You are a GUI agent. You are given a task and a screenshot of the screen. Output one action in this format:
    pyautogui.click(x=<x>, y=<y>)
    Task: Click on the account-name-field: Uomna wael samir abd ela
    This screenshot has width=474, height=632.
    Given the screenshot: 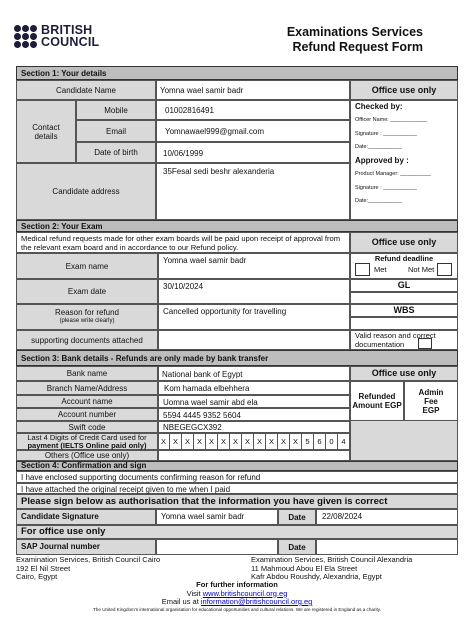 What is the action you would take?
    pyautogui.click(x=254, y=401)
    